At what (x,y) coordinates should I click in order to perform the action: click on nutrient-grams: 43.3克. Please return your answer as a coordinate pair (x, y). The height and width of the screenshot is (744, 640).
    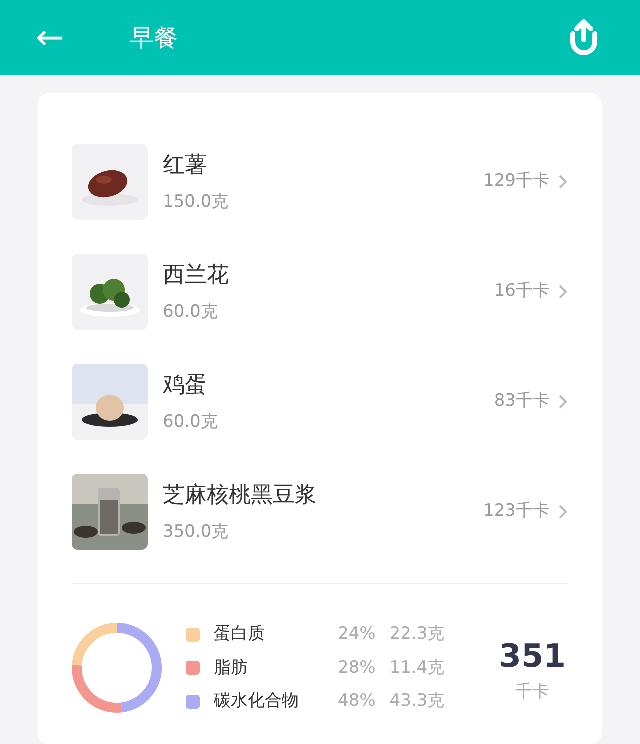
    Looking at the image, I should click on (417, 701).